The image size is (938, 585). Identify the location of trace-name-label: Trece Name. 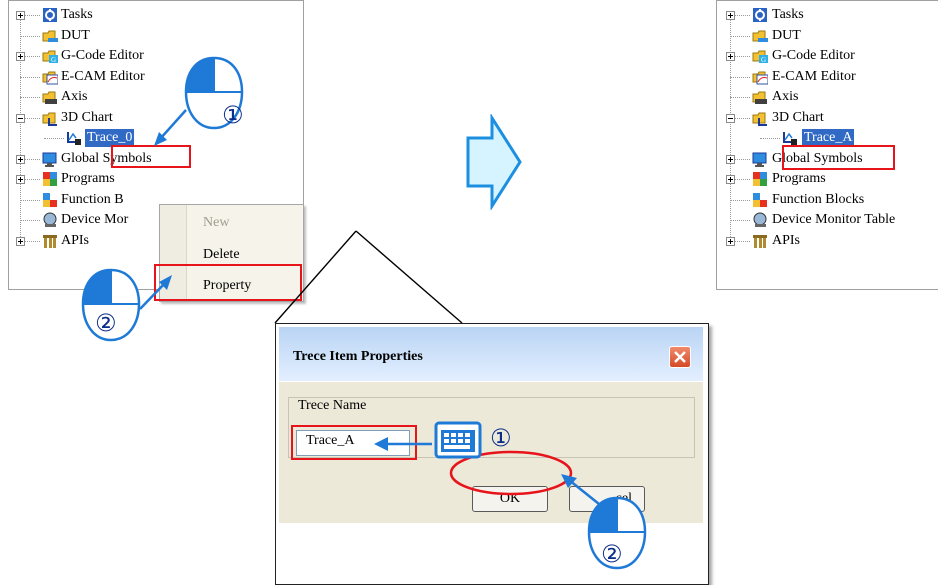
(332, 405).